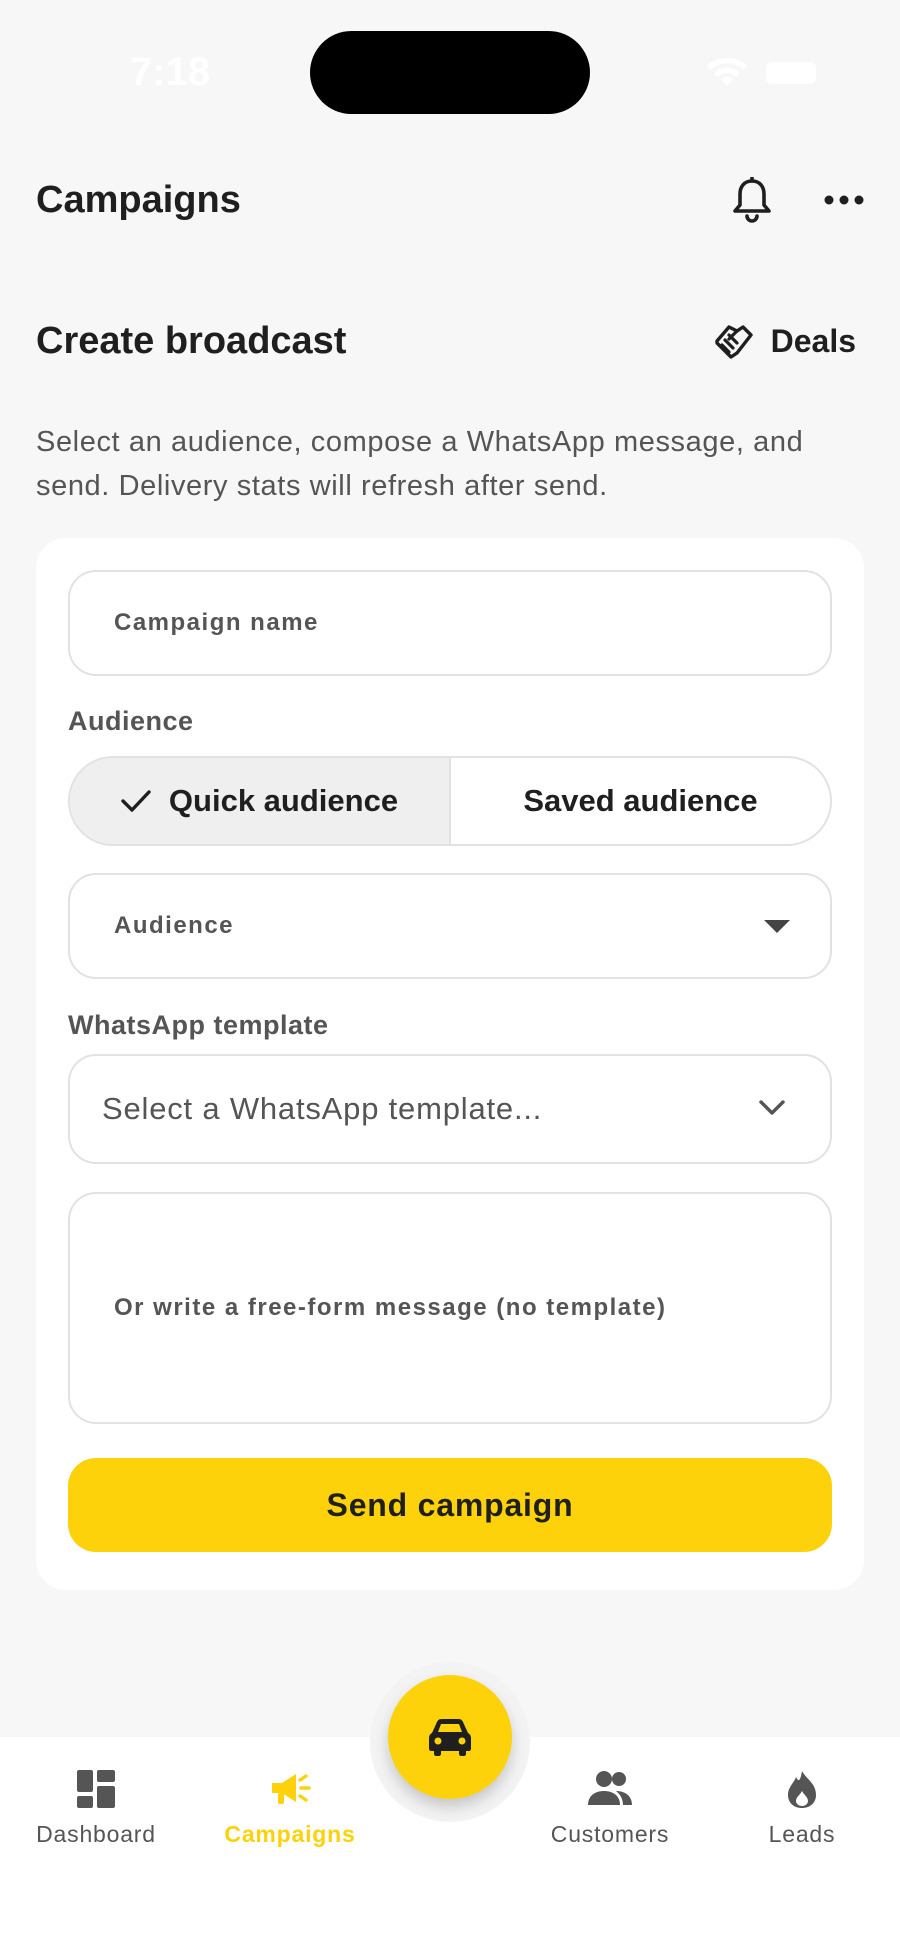 This screenshot has width=900, height=1957. I want to click on deals-label: Deals, so click(813, 341).